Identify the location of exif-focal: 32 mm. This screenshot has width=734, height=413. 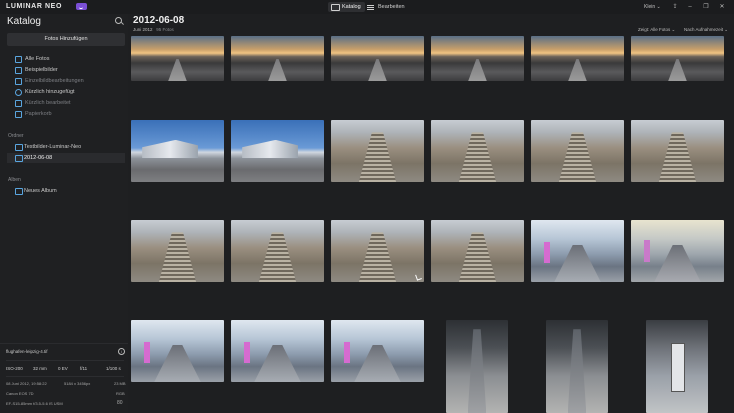
(40, 368).